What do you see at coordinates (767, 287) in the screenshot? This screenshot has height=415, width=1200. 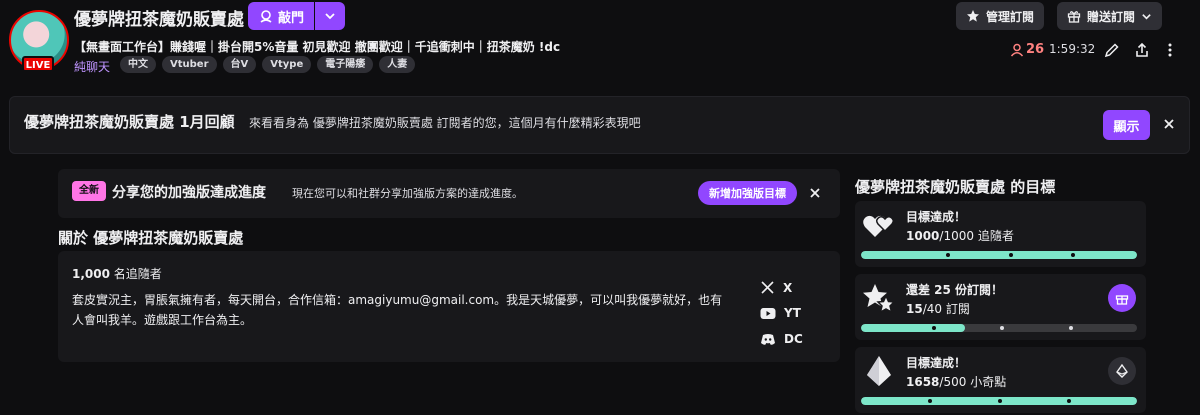 I see `x-icon` at bounding box center [767, 287].